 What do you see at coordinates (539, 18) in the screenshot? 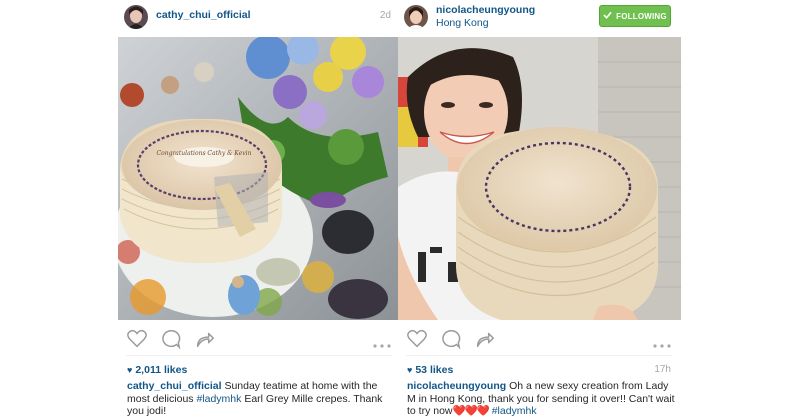
I see `post-header: nicolacheungyoung Hong Kong FOLLOWING` at bounding box center [539, 18].